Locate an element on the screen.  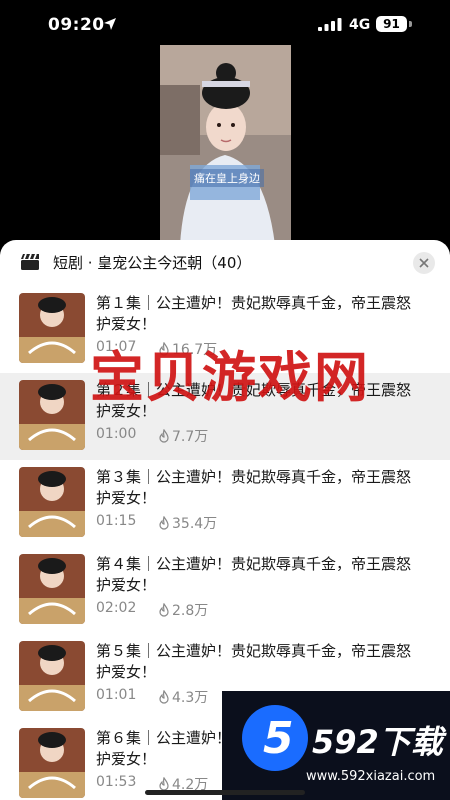
episode-item: 第３集｜公主遭妒！贵妃欺辱真千金，帝王震怒护爱女！ 01:15 35.4万 is located at coordinates (225, 503).